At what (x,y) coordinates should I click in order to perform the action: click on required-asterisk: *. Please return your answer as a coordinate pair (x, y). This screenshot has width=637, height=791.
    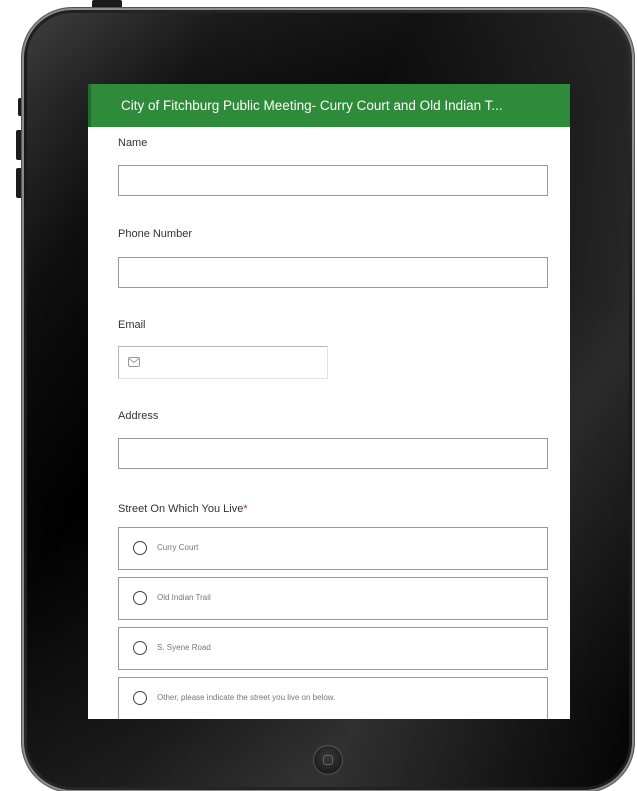
    Looking at the image, I should click on (245, 509).